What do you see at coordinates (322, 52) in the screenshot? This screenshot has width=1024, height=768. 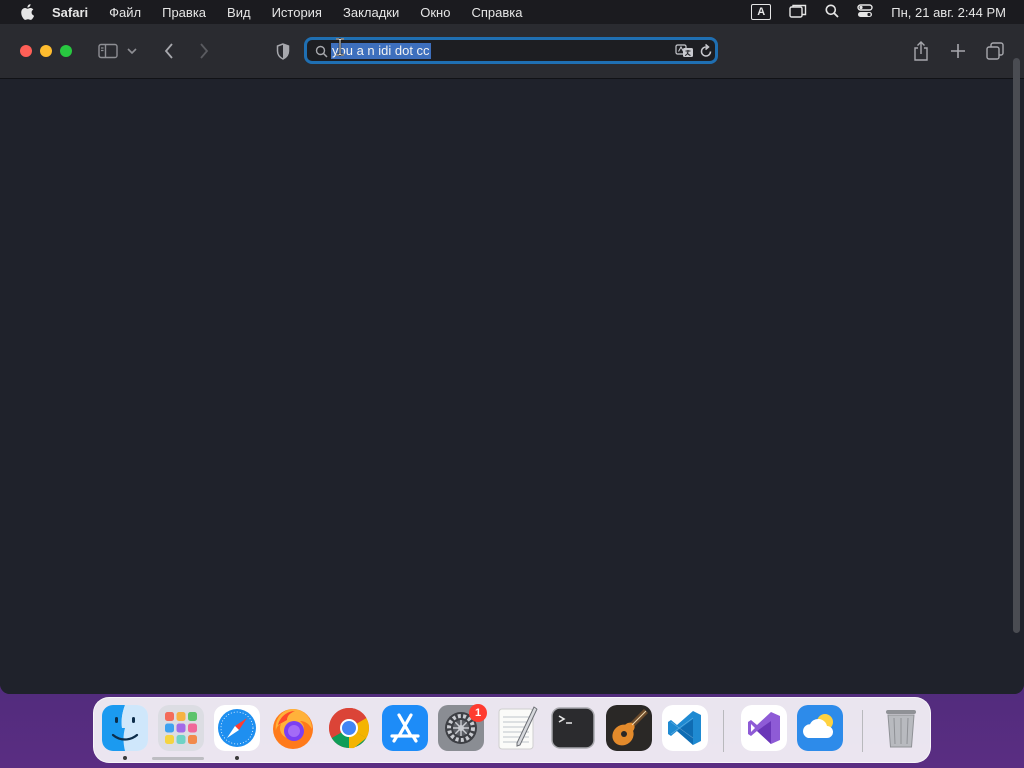 I see `search-icon` at bounding box center [322, 52].